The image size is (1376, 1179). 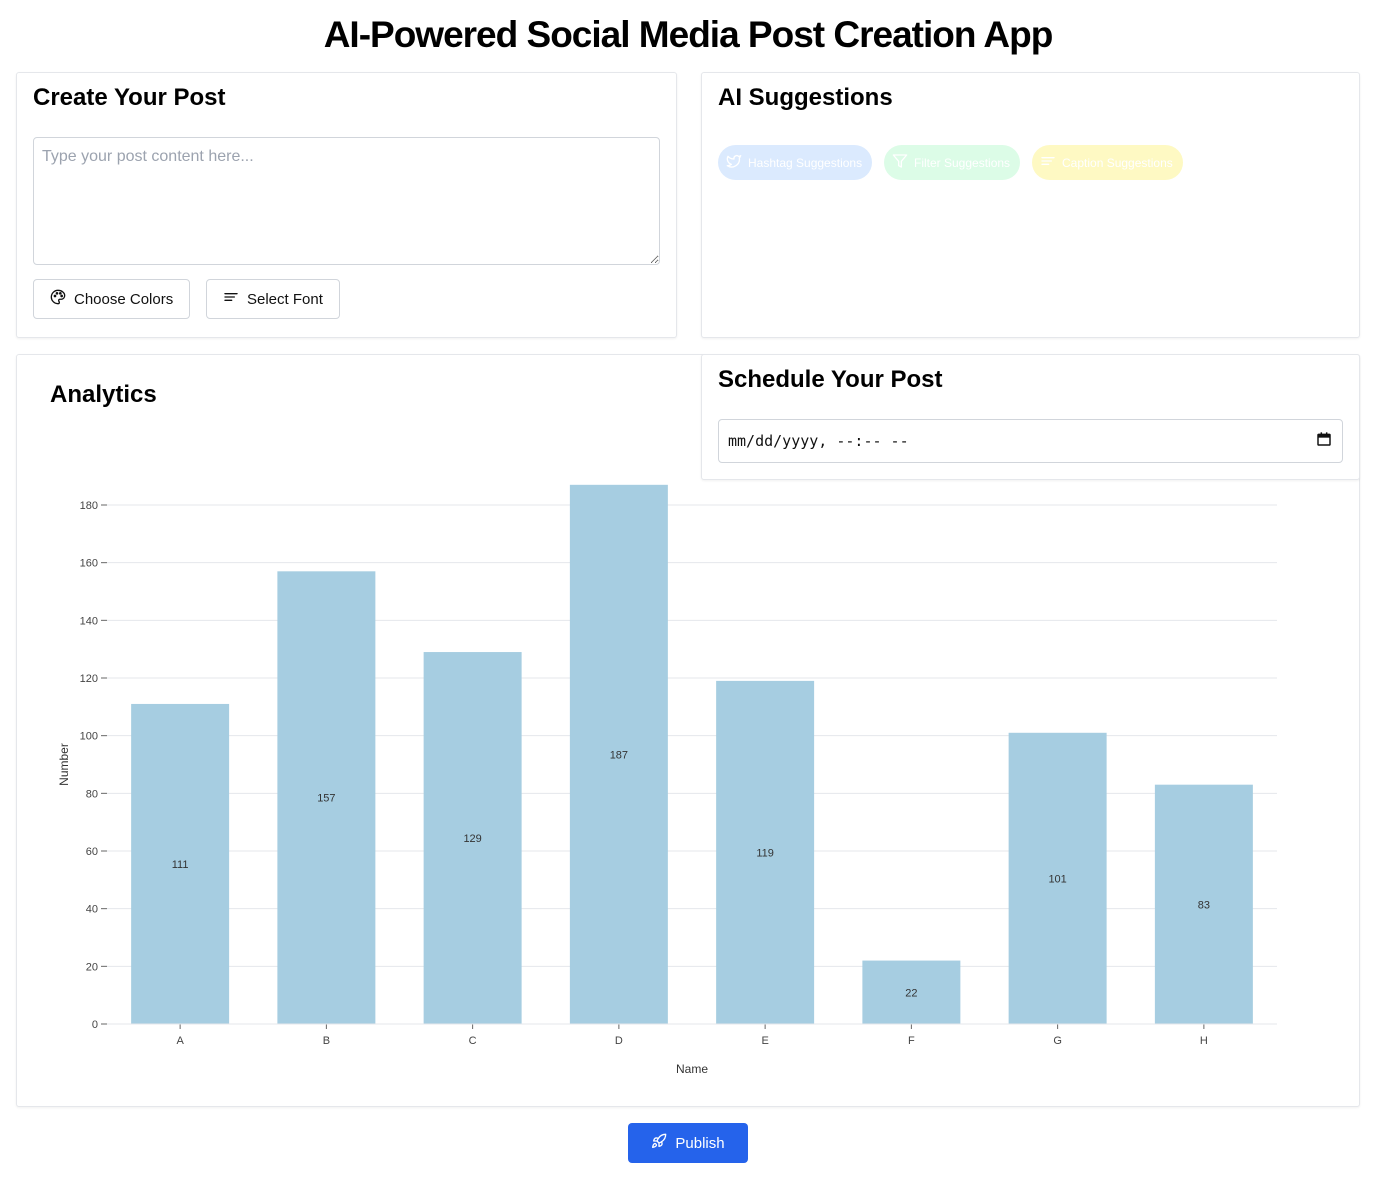 What do you see at coordinates (818, 441) in the screenshot?
I see `schedule-datetime-value: mm/dd/yyyy, --:-- --` at bounding box center [818, 441].